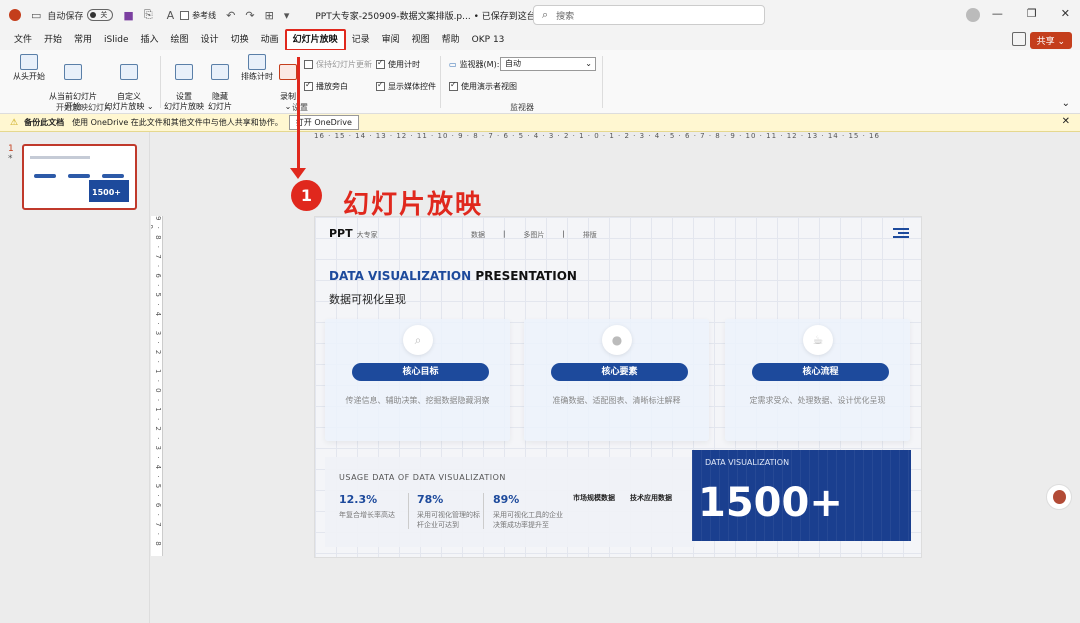 This screenshot has width=1080, height=623. Describe the element at coordinates (353, 233) in the screenshot. I see `slide-logo: PPT 大专家` at that location.